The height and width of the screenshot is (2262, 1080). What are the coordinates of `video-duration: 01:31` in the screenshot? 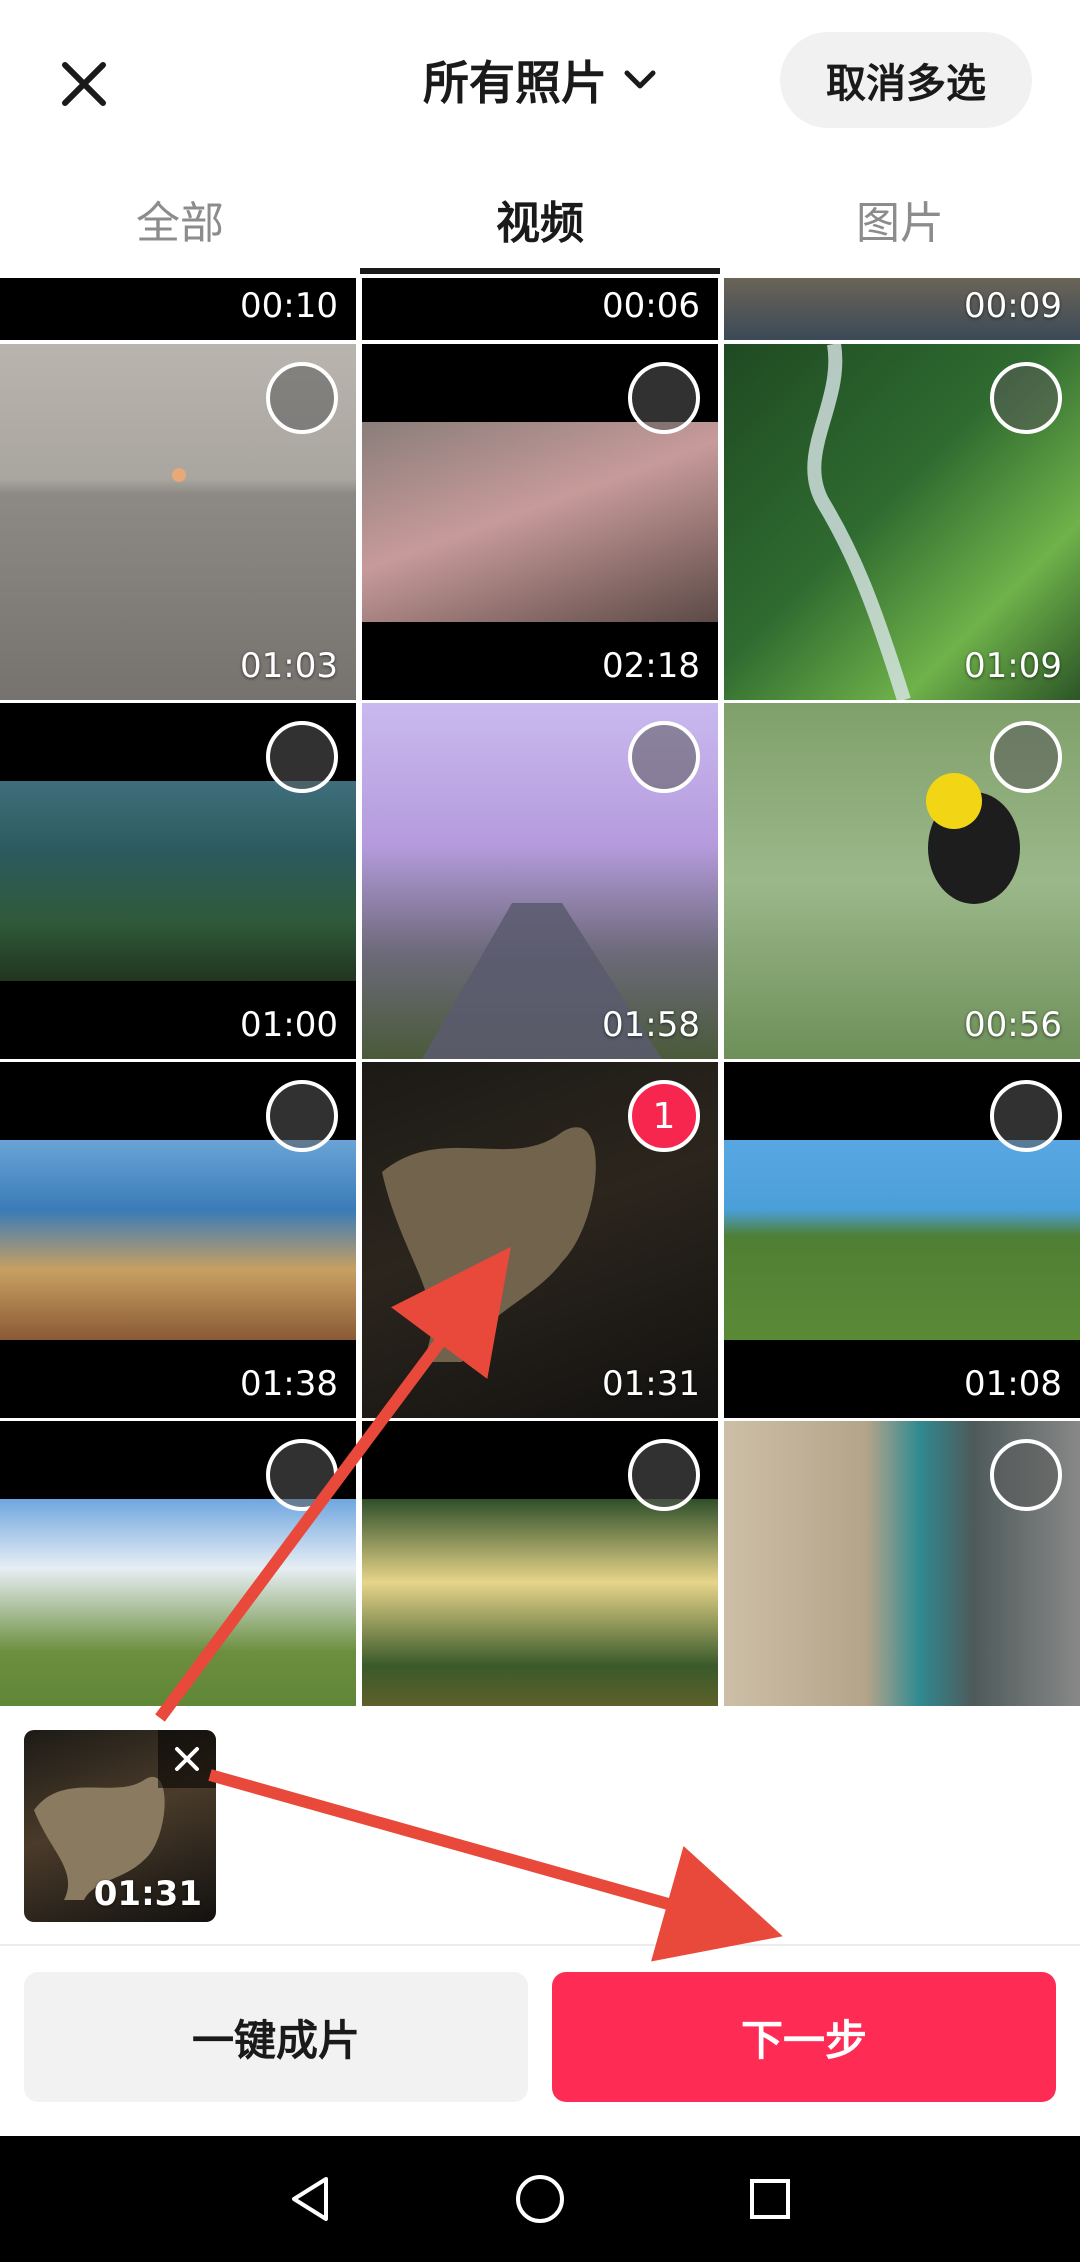 It's located at (651, 1384).